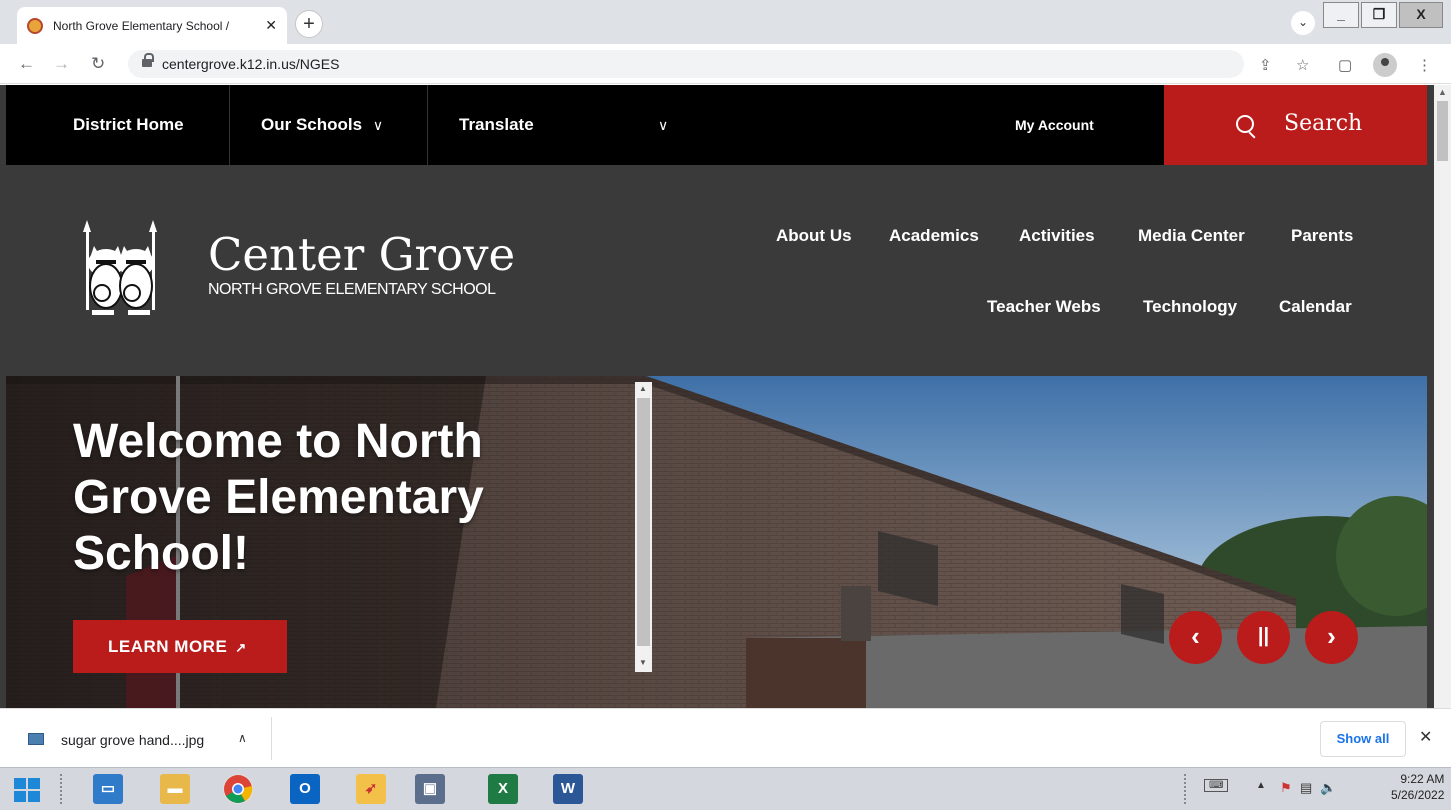 The height and width of the screenshot is (810, 1451). I want to click on taskbar-grip, so click(62, 789).